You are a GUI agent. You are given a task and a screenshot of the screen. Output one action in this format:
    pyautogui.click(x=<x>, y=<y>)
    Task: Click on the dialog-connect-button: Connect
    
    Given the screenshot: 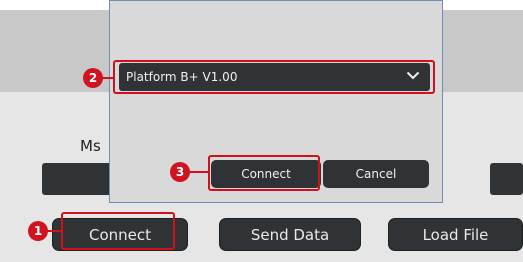 What is the action you would take?
    pyautogui.click(x=266, y=174)
    